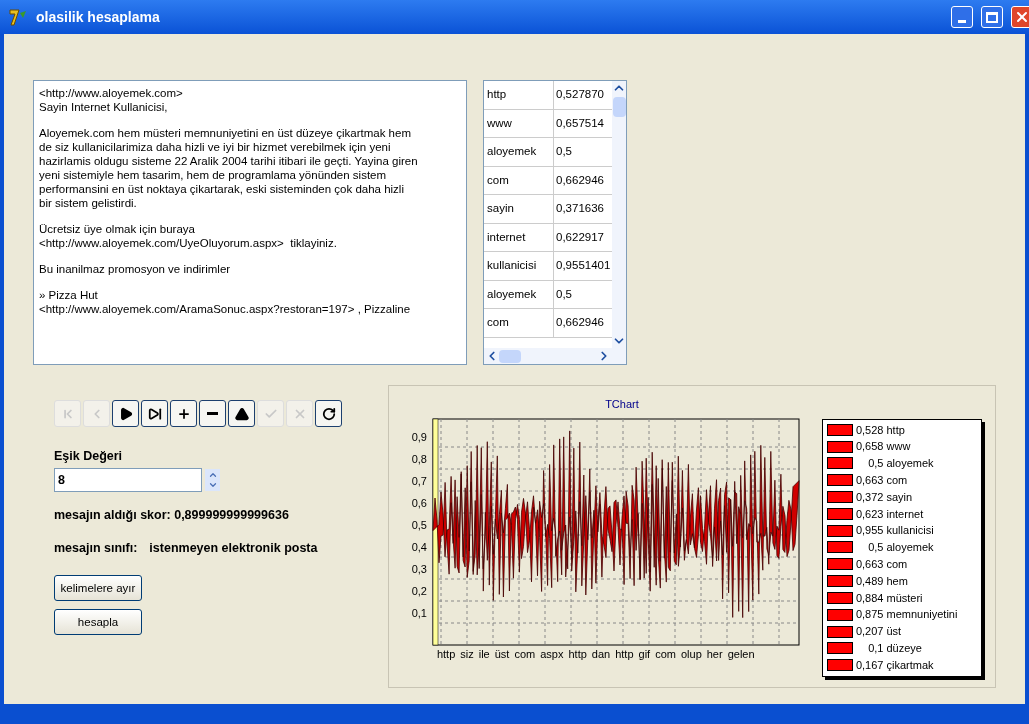 The height and width of the screenshot is (724, 1029). What do you see at coordinates (555, 222) in the screenshot?
I see `word-grid: http 0,527870 www 0,657514 aloyemek 0,5 com 0,662946 sayin 0,371636 internet 0,622917 kullanicisi 0,9551401 aloyemek 0,5 com 0,662946` at bounding box center [555, 222].